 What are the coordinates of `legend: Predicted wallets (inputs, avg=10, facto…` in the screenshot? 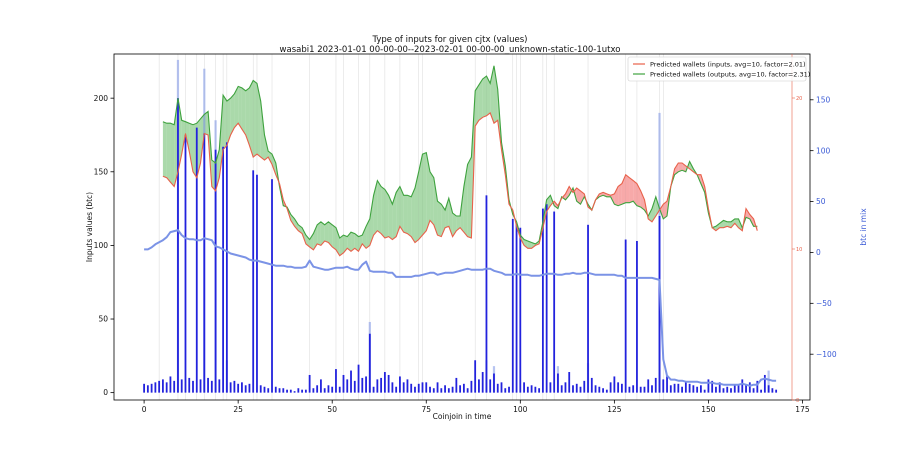 It's located at (718, 69).